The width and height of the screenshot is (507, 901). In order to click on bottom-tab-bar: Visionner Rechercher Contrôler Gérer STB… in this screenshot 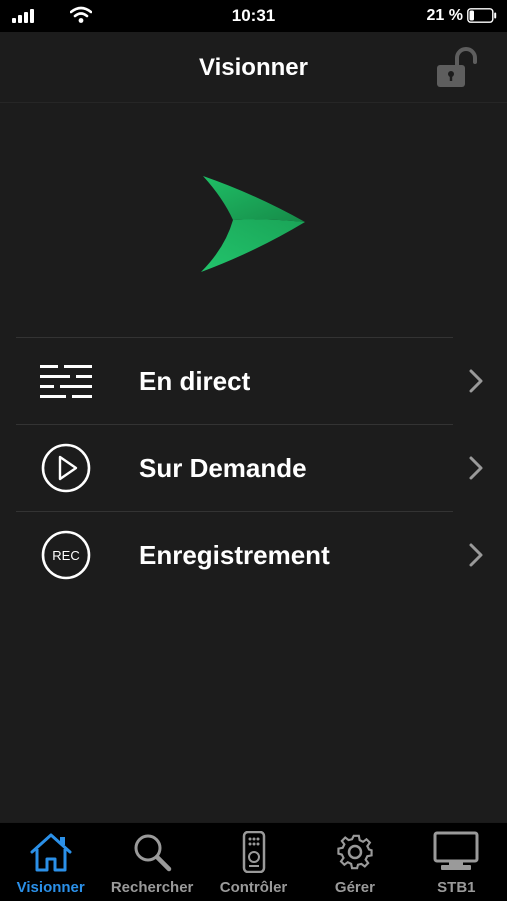, I will do `click(253, 861)`.